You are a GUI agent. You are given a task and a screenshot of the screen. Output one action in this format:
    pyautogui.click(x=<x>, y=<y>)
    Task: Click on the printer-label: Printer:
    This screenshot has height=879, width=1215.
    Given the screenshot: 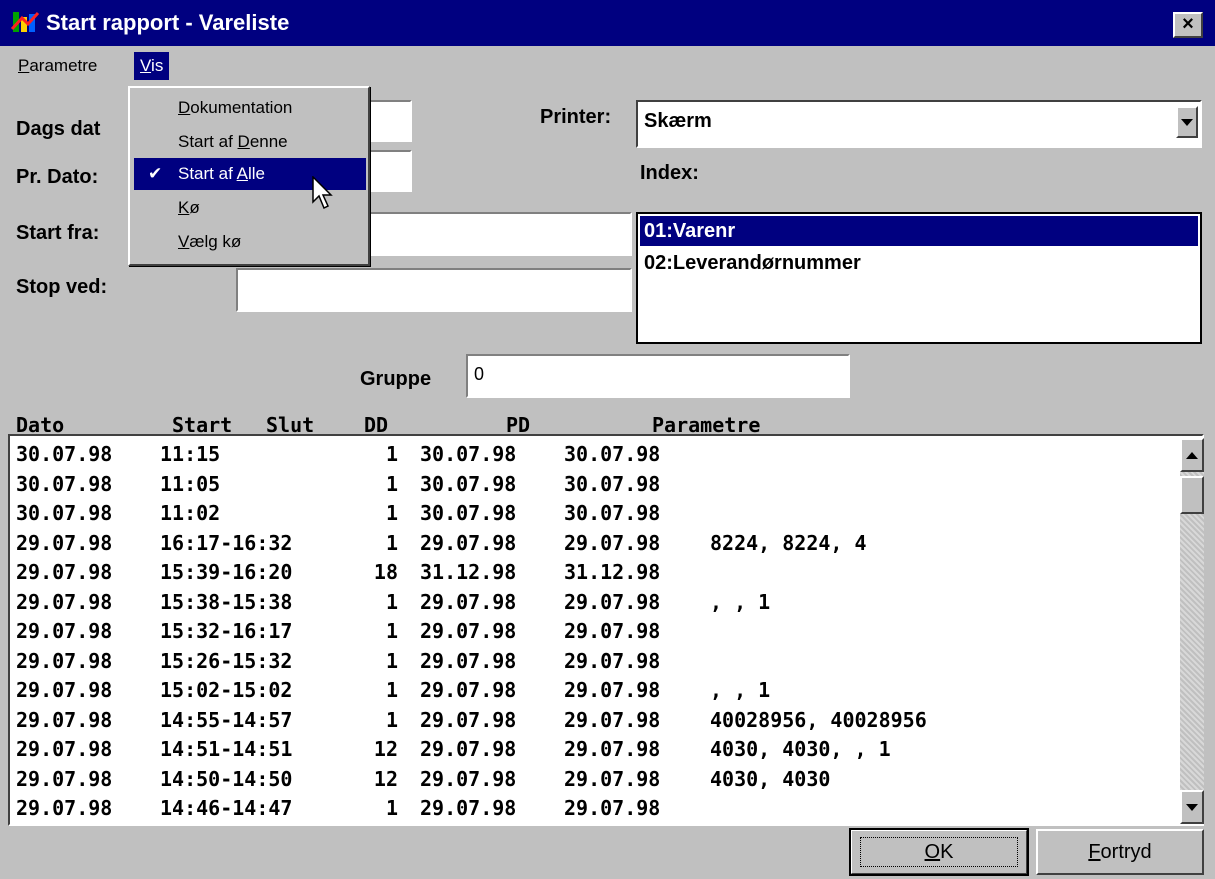 What is the action you would take?
    pyautogui.click(x=576, y=117)
    